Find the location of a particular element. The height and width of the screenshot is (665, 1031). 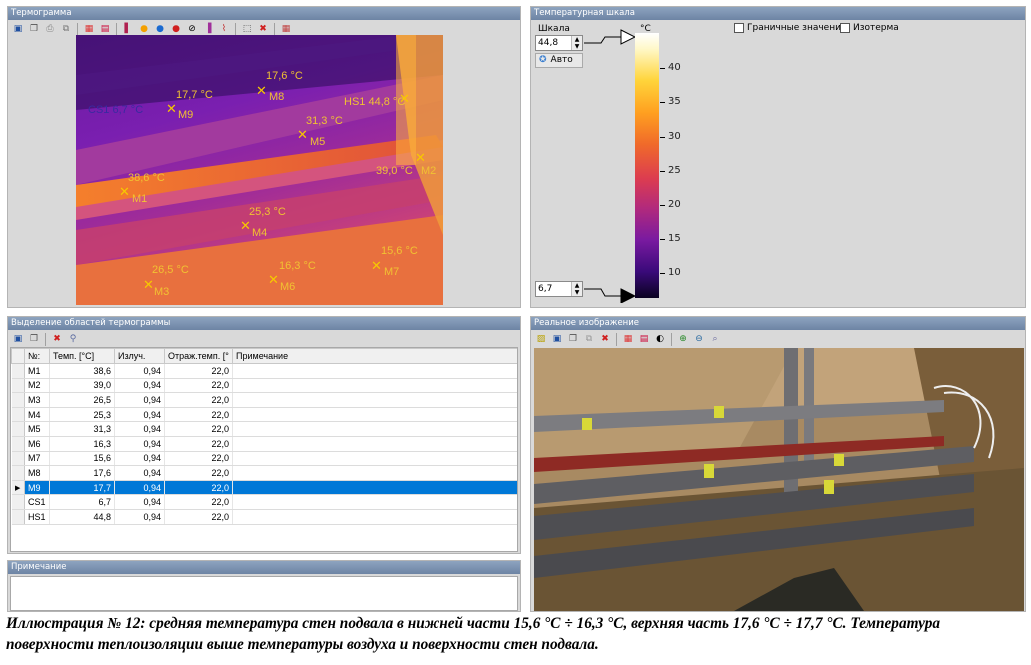

cell-temperature: 17,6 is located at coordinates (82, 473).